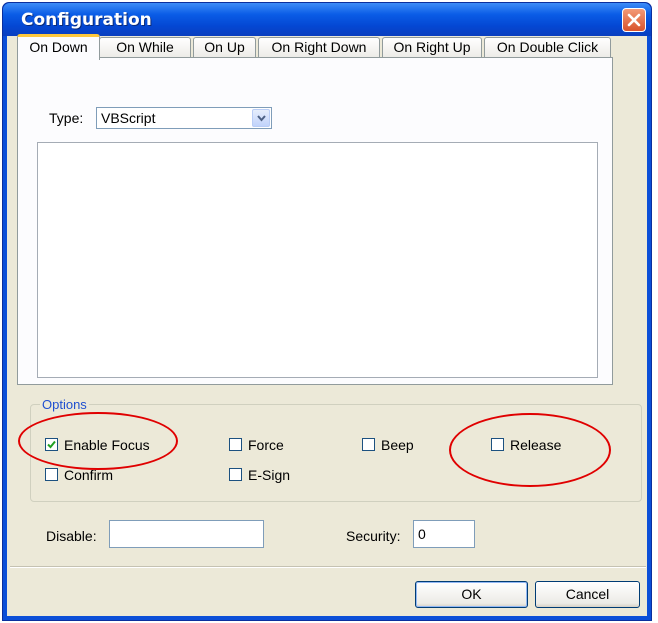 This screenshot has height=623, width=658. I want to click on tab-on-right-up: On Right Up, so click(432, 47).